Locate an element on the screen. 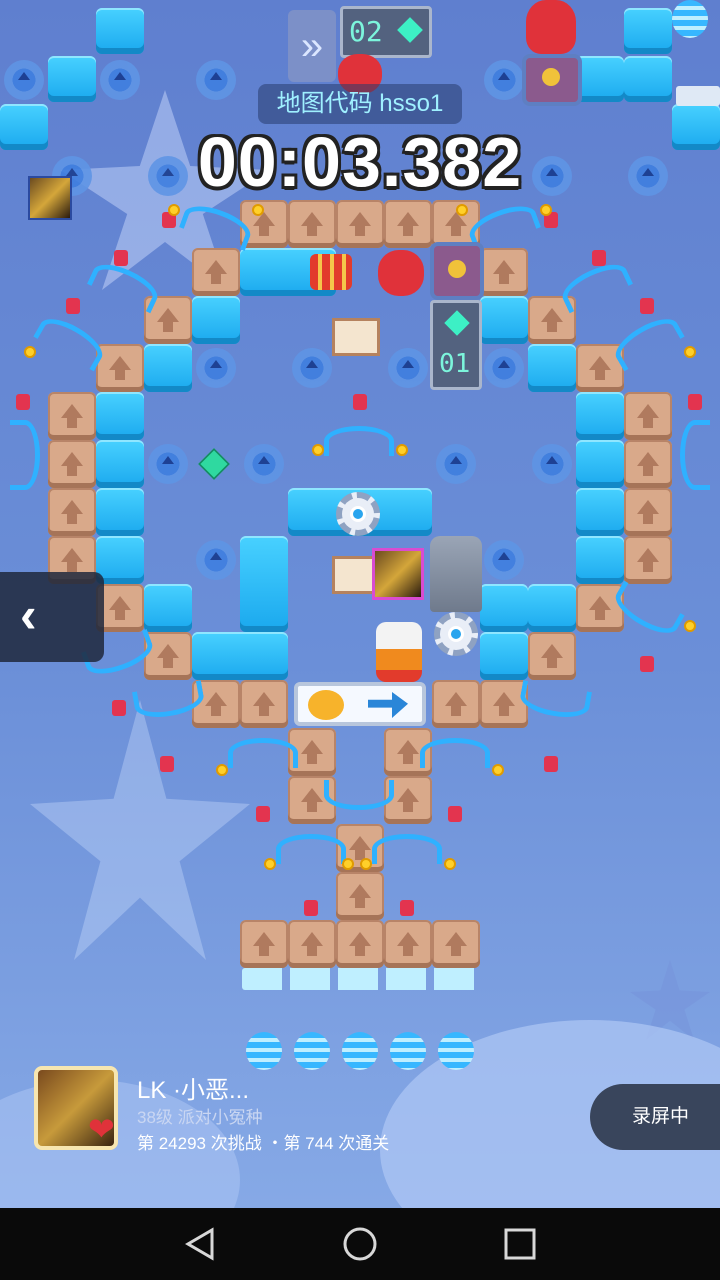 The height and width of the screenshot is (1280, 720). start-mascot-icon is located at coordinates (326, 705).